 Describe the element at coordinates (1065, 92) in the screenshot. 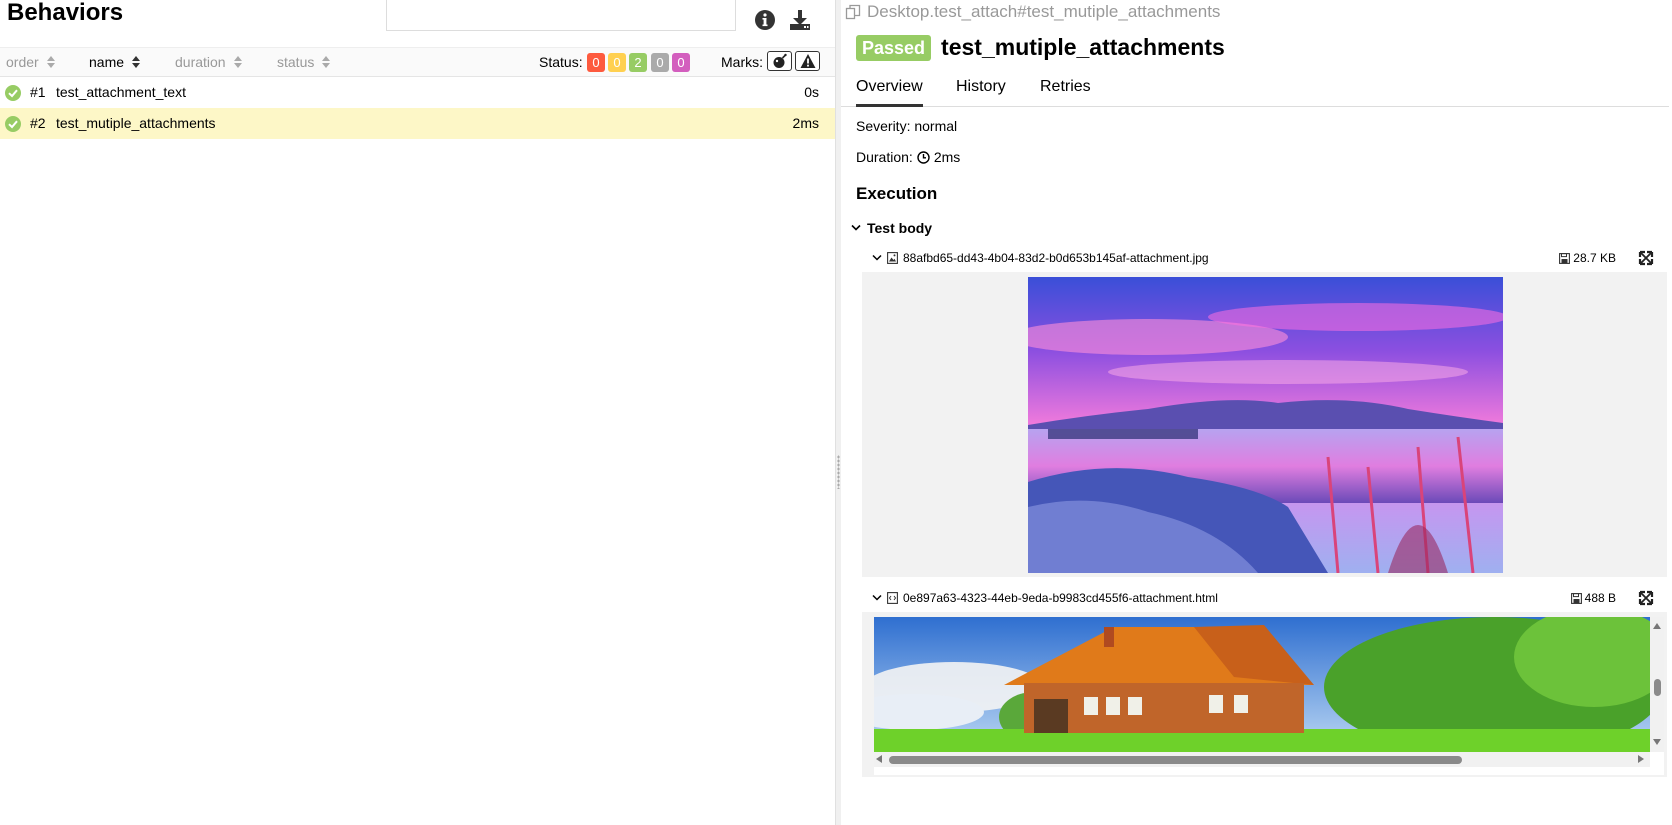

I see `tab-retries: Retries` at that location.